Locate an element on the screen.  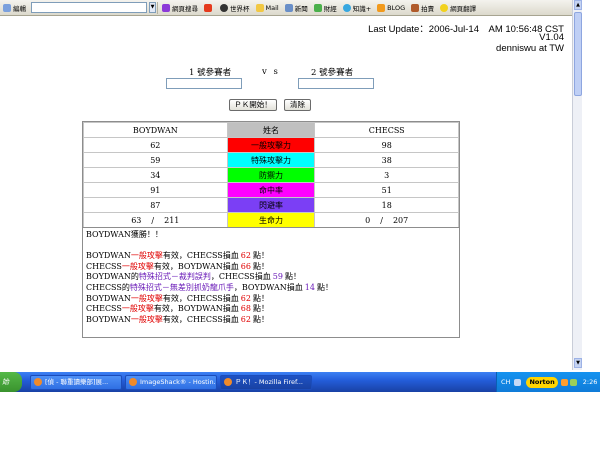
toolbar-edit-button: 編輯 is located at coordinates (14, 8).